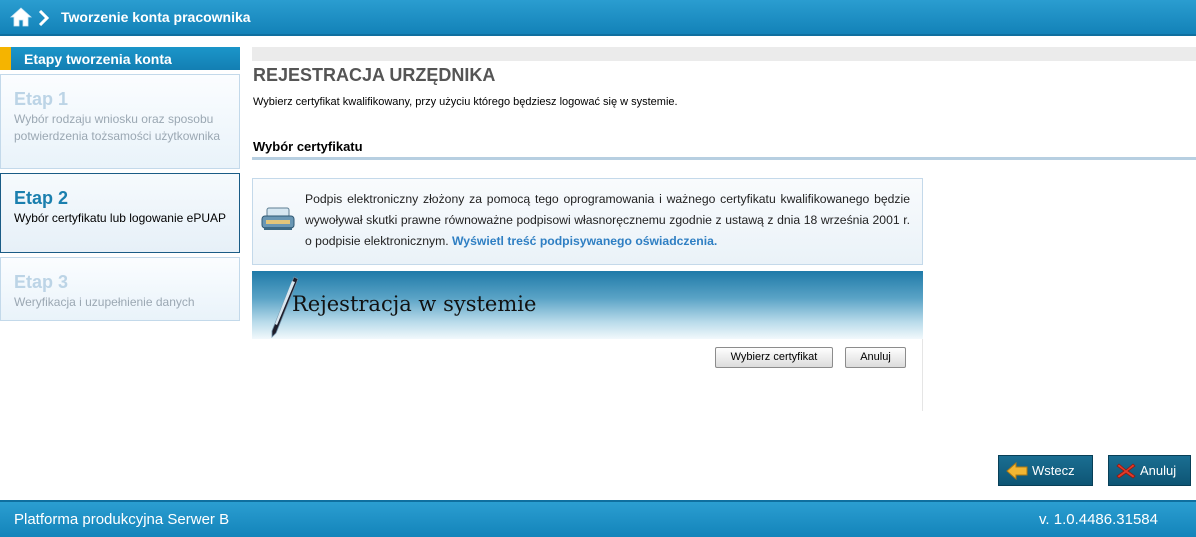 Image resolution: width=1196 pixels, height=537 pixels. I want to click on cancel-button: Anuluj, so click(1149, 470).